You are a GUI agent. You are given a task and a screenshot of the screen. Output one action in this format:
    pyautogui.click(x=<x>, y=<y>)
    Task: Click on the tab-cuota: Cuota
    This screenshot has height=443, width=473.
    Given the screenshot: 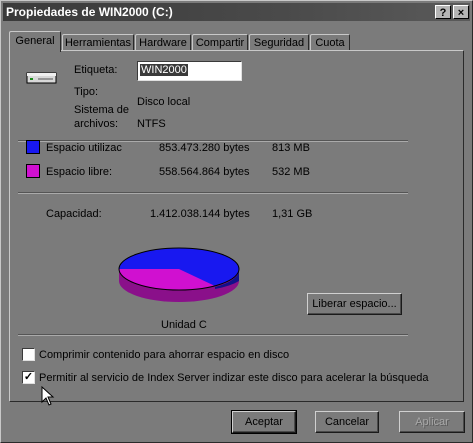 What is the action you would take?
    pyautogui.click(x=330, y=42)
    